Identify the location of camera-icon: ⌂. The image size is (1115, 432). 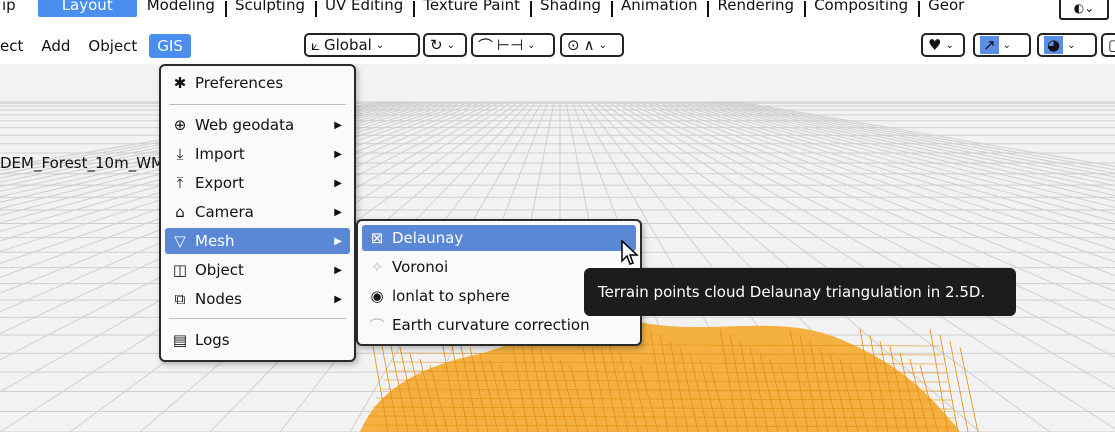
(180, 212).